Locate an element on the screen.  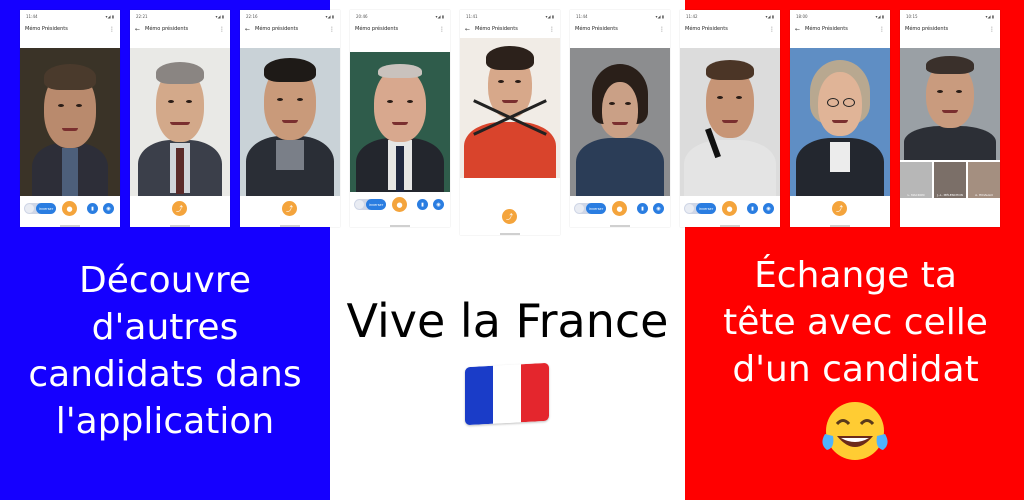
candidate-thumbnail: L. MACRON is located at coordinates (916, 180).